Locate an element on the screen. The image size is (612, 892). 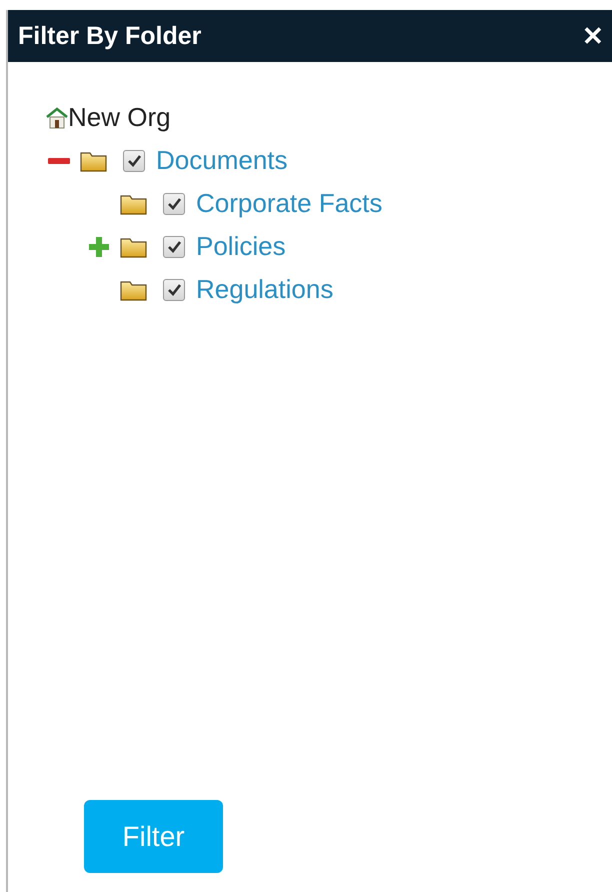
folder-link: Documents is located at coordinates (222, 160).